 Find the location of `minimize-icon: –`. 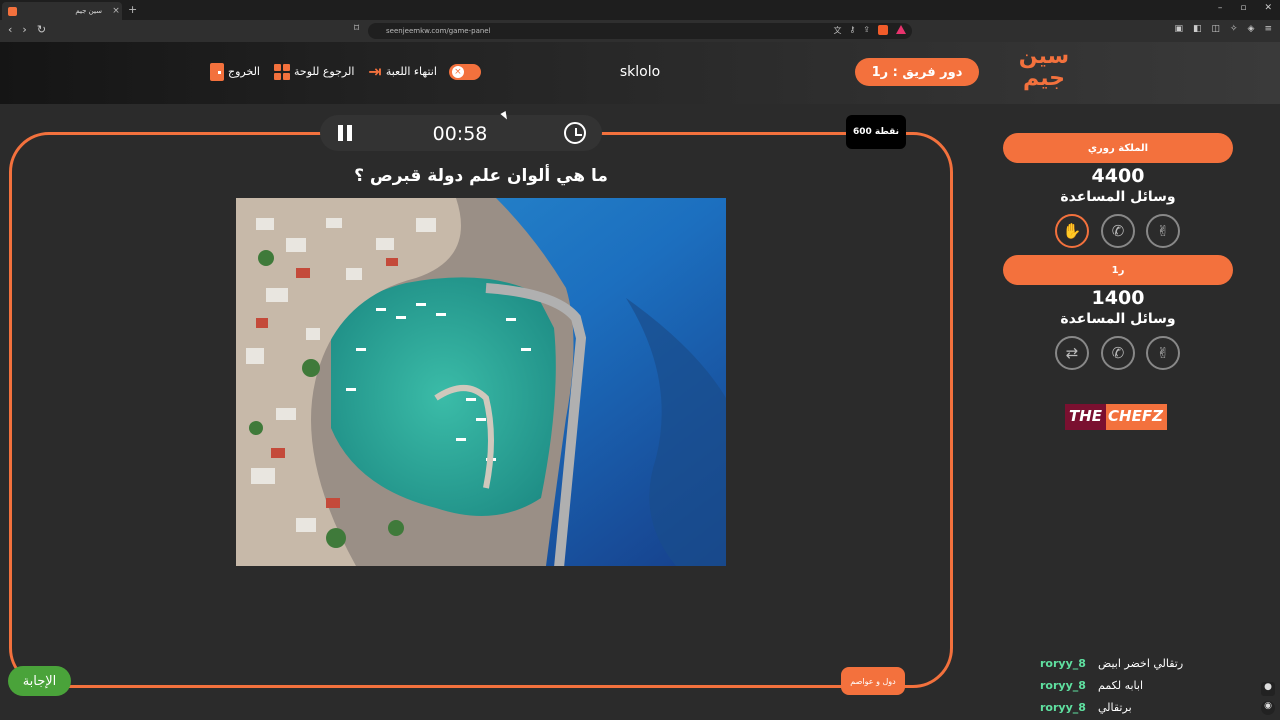

minimize-icon: – is located at coordinates (1220, 8).